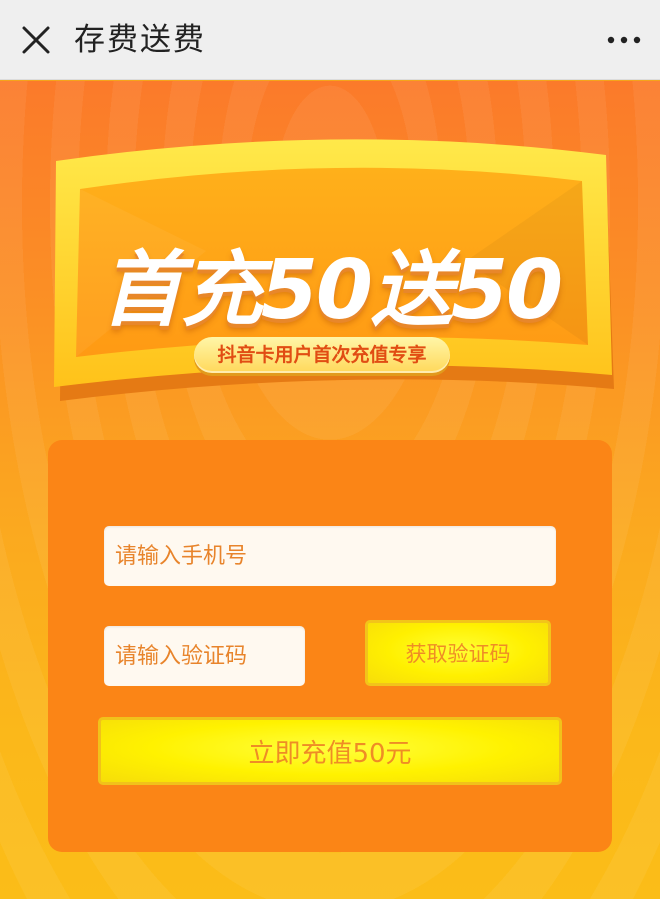 This screenshot has height=899, width=660. What do you see at coordinates (204, 656) in the screenshot?
I see `verification-code-input` at bounding box center [204, 656].